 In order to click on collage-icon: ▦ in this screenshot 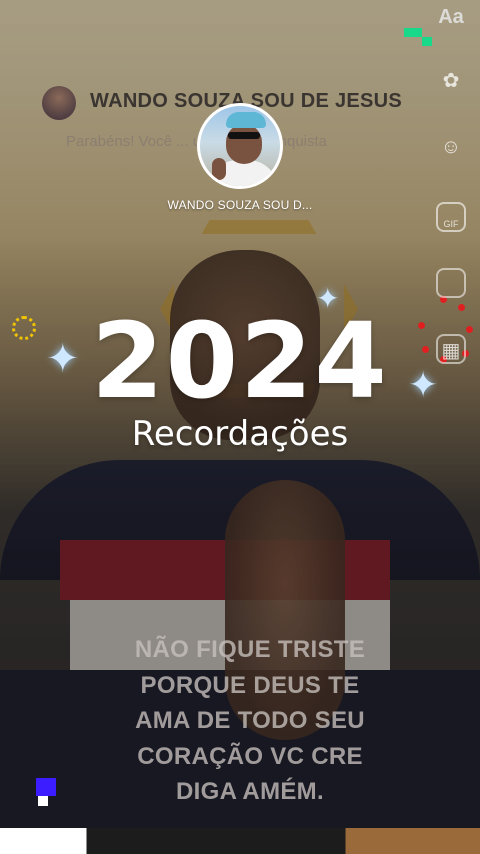, I will do `click(451, 351)`.